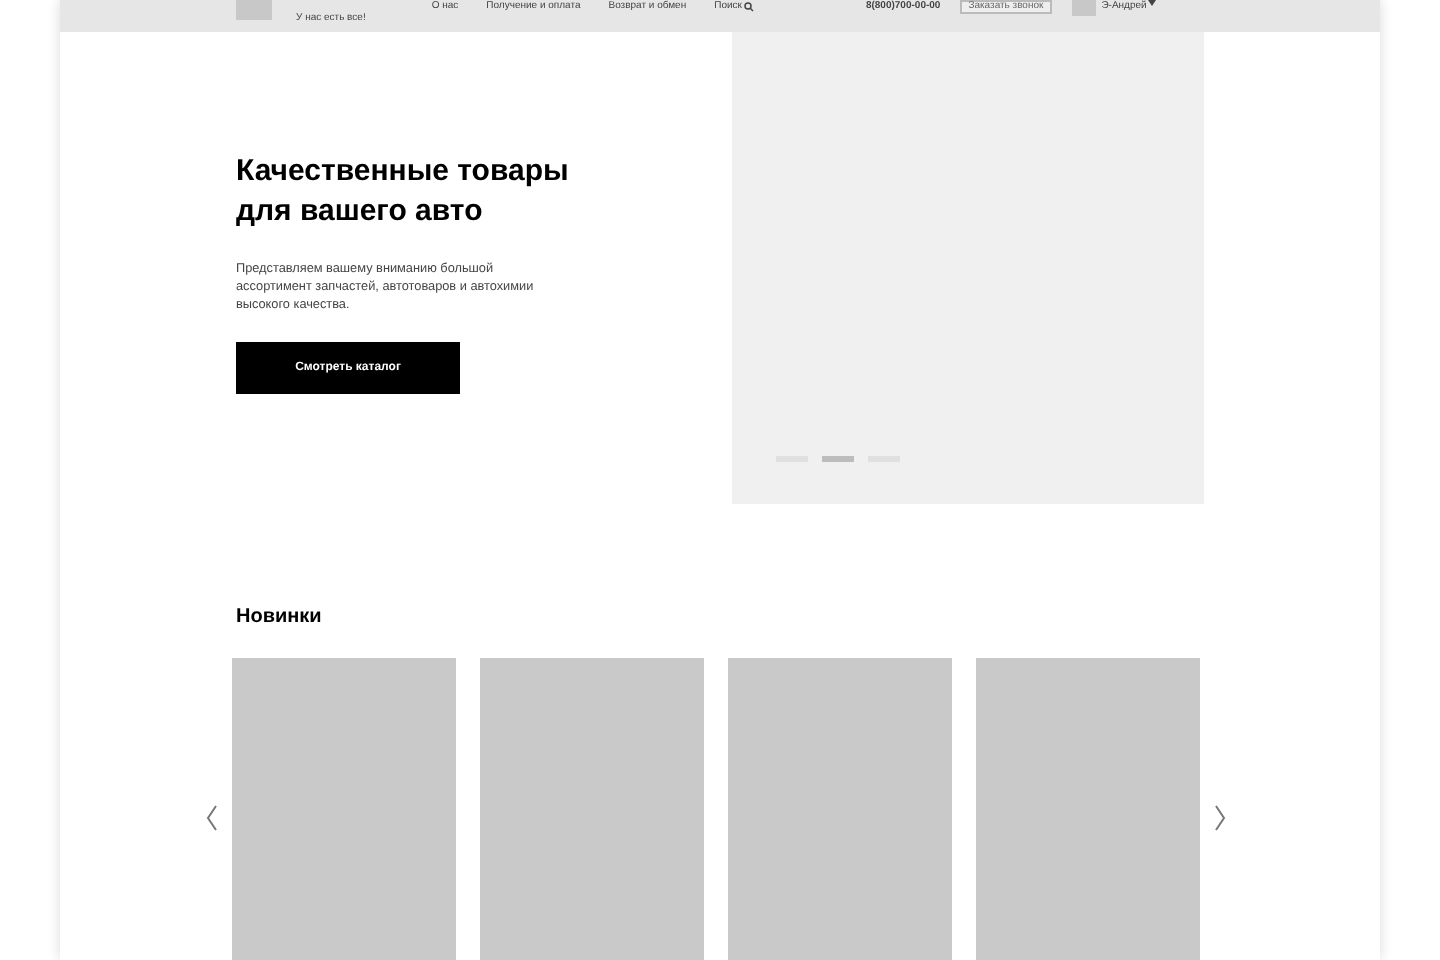 The width and height of the screenshot is (1440, 960). What do you see at coordinates (1083, 8) in the screenshot?
I see `avatar-icon` at bounding box center [1083, 8].